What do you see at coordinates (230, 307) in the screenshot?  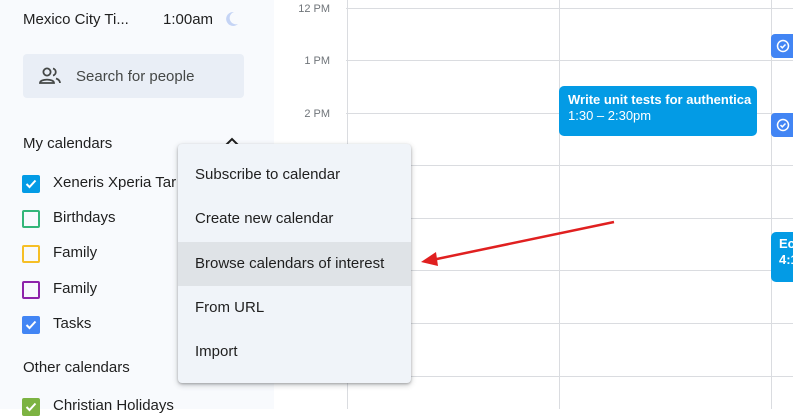 I see `menu-item-label: From URL` at bounding box center [230, 307].